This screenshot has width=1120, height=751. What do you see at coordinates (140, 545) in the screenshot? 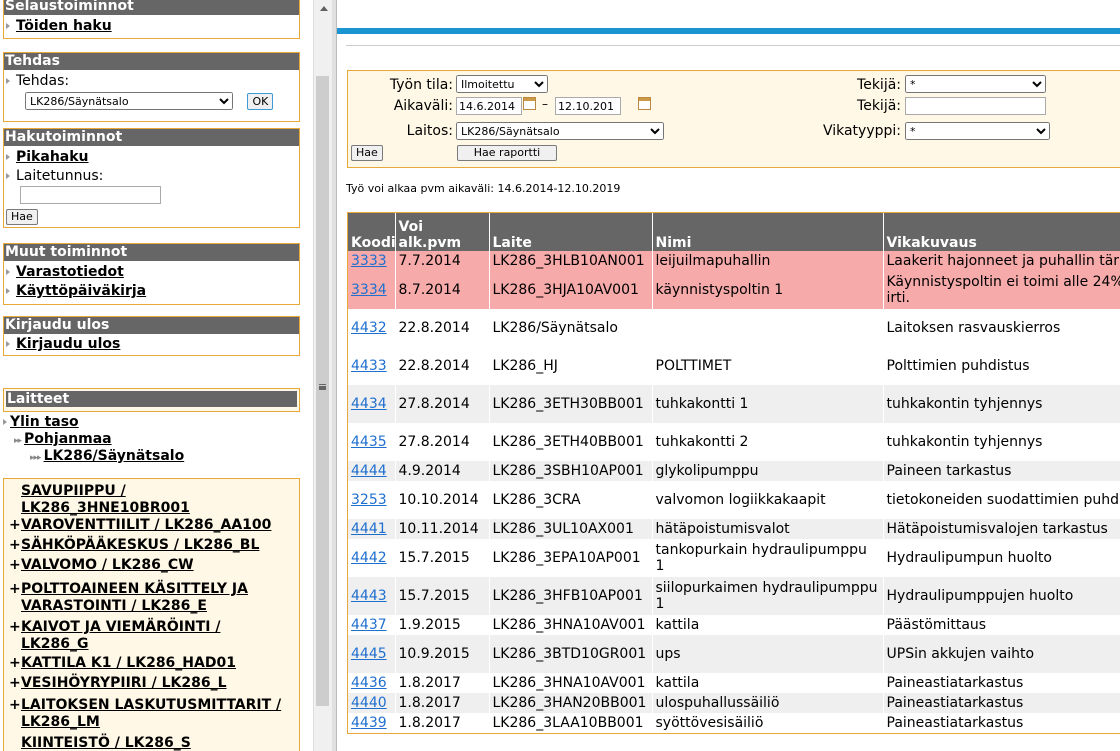
I see `device-group-link: SÄHKÖPÄÄKESKUS / LK286_BL` at bounding box center [140, 545].